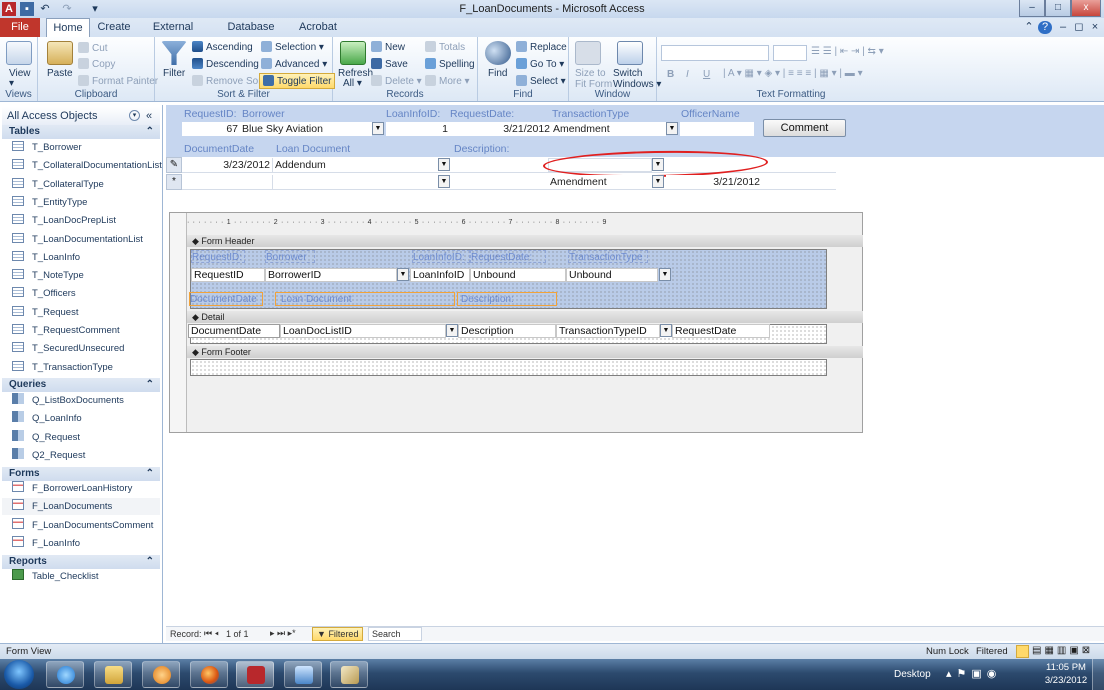 This screenshot has height=690, width=1104. What do you see at coordinates (251, 35) in the screenshot?
I see `tab-database-tools: Database Tools` at bounding box center [251, 35].